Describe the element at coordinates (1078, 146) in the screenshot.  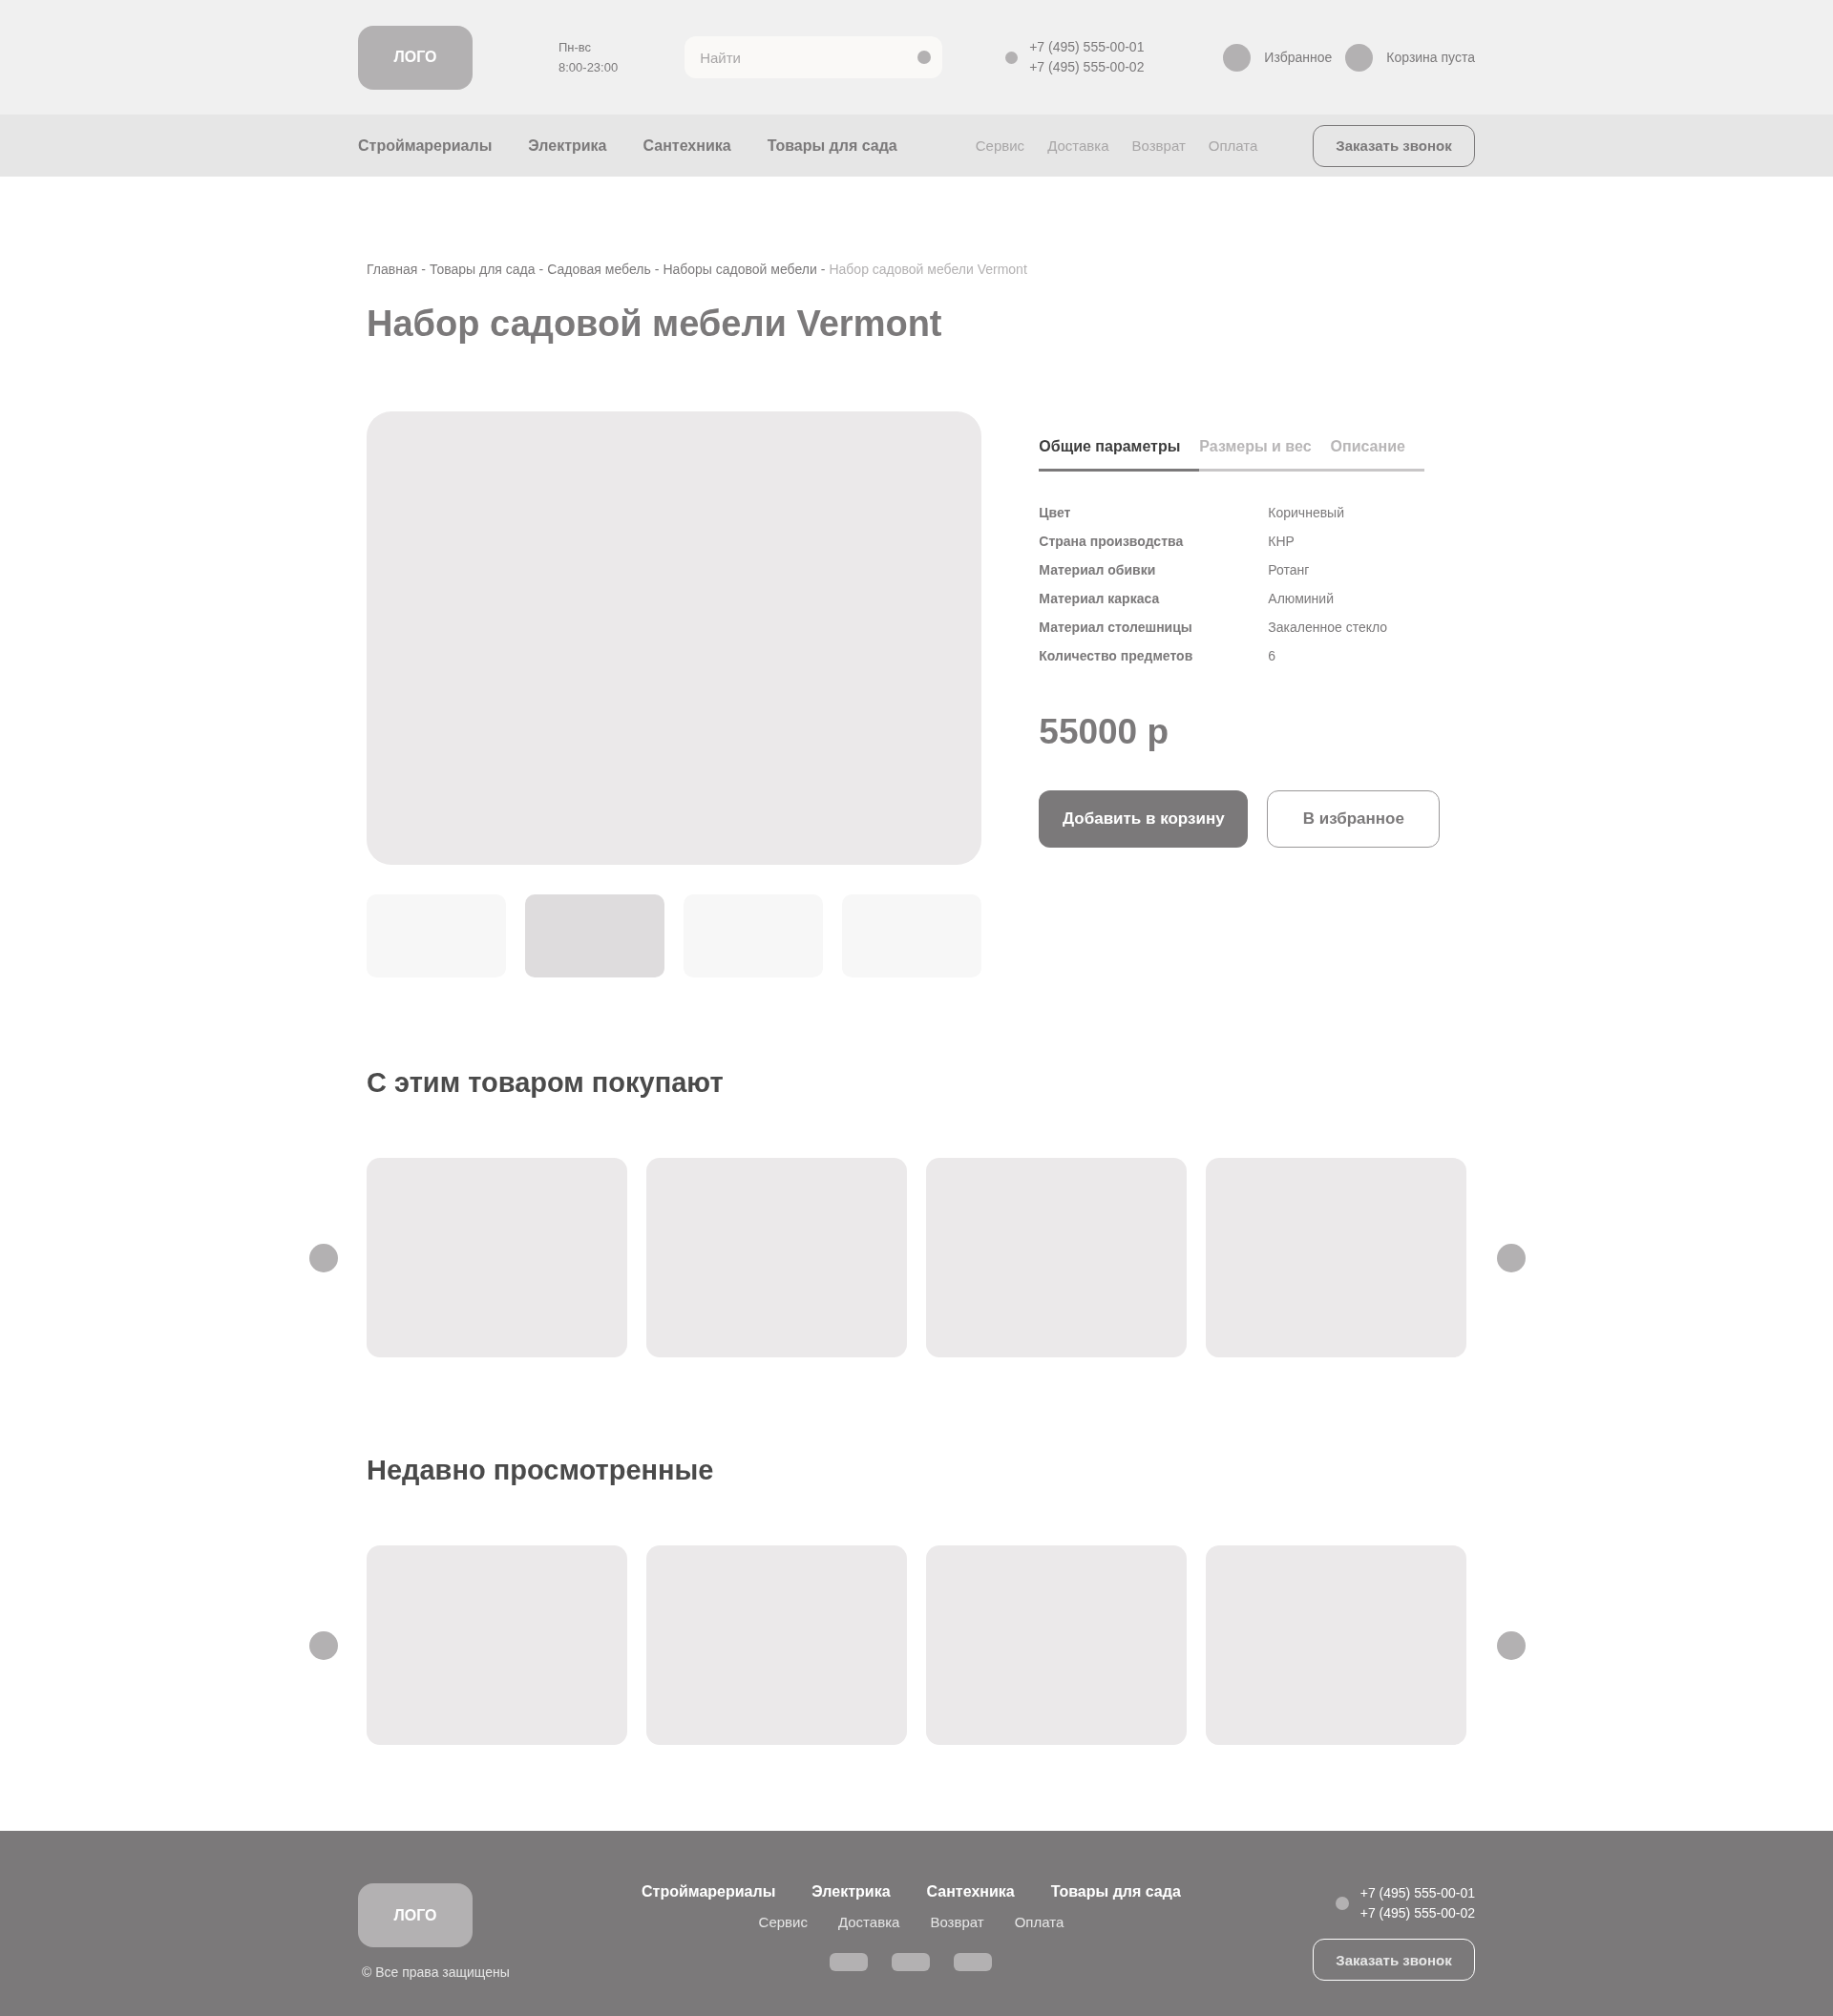
I see `nav-link: Доставка` at that location.